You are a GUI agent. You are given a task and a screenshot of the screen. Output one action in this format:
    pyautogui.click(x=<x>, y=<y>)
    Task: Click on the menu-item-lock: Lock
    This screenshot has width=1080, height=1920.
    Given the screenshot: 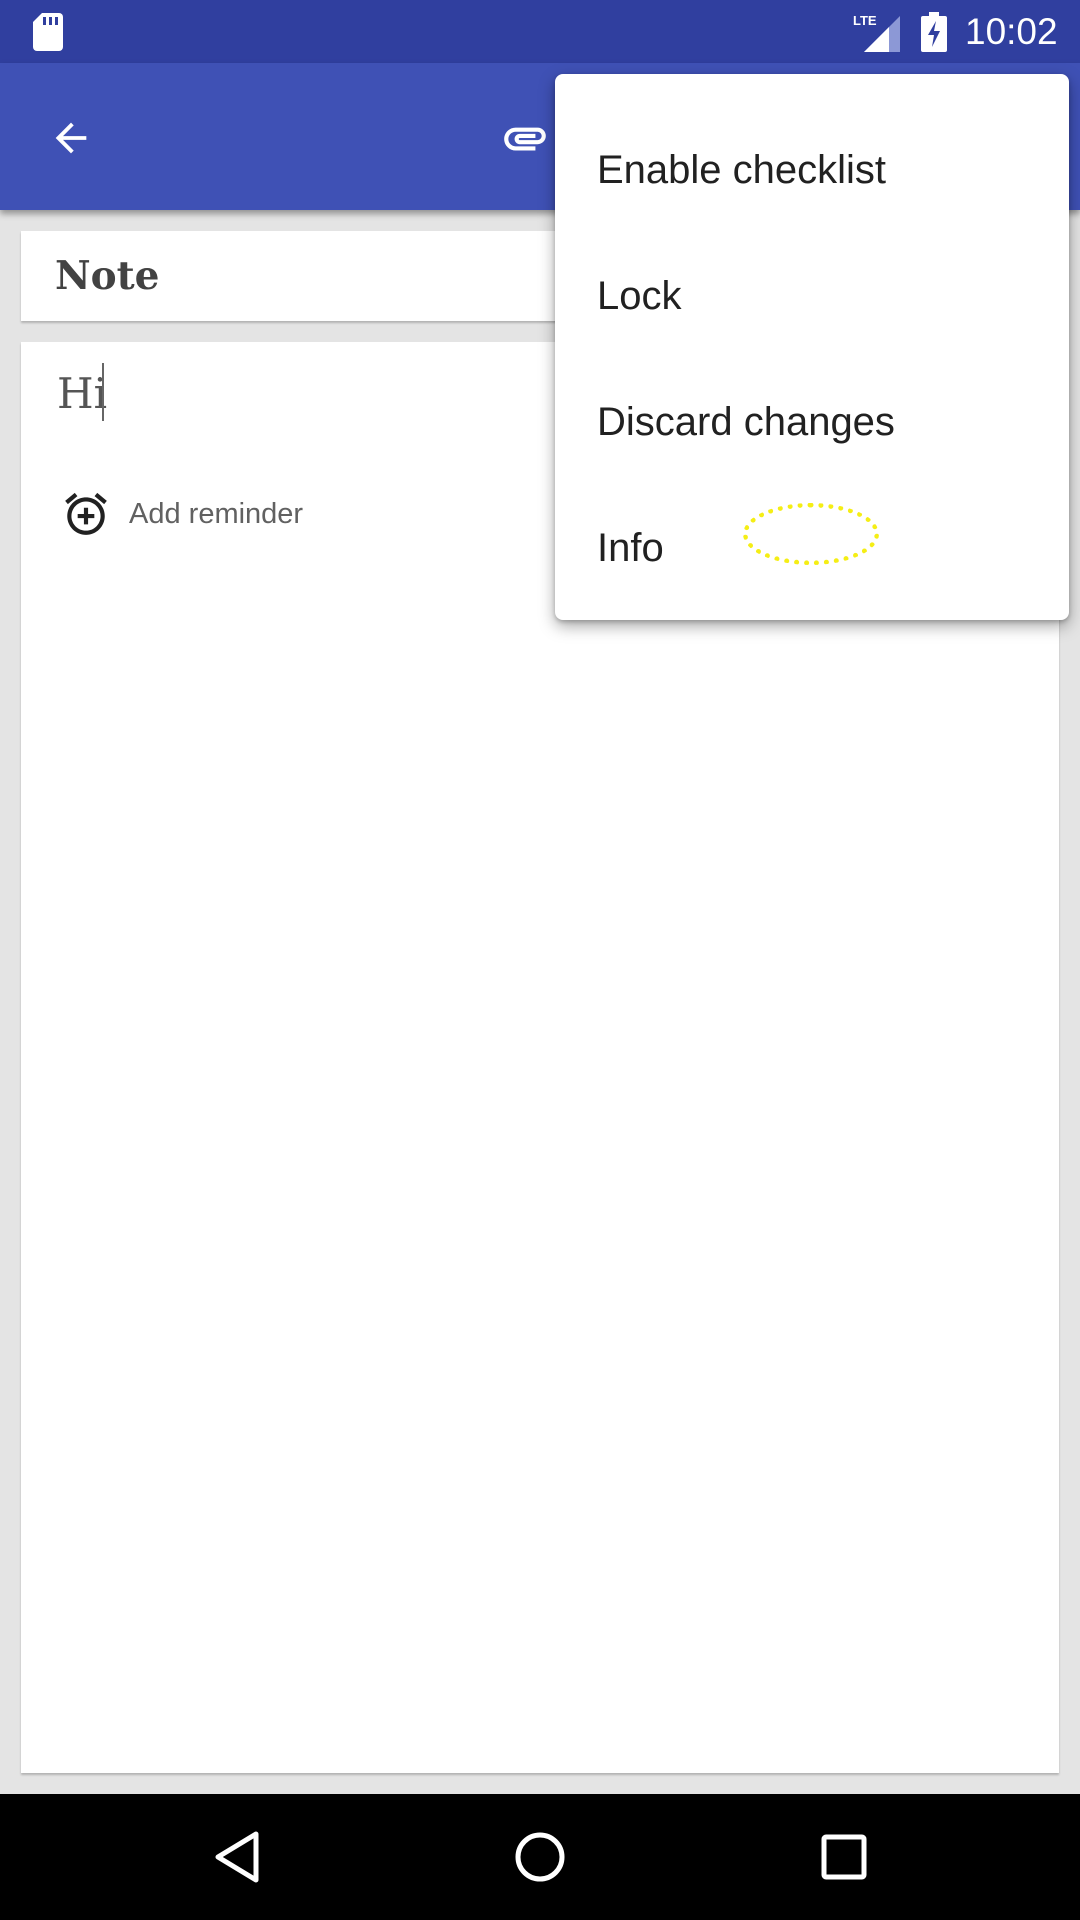 What is the action you would take?
    pyautogui.click(x=812, y=296)
    